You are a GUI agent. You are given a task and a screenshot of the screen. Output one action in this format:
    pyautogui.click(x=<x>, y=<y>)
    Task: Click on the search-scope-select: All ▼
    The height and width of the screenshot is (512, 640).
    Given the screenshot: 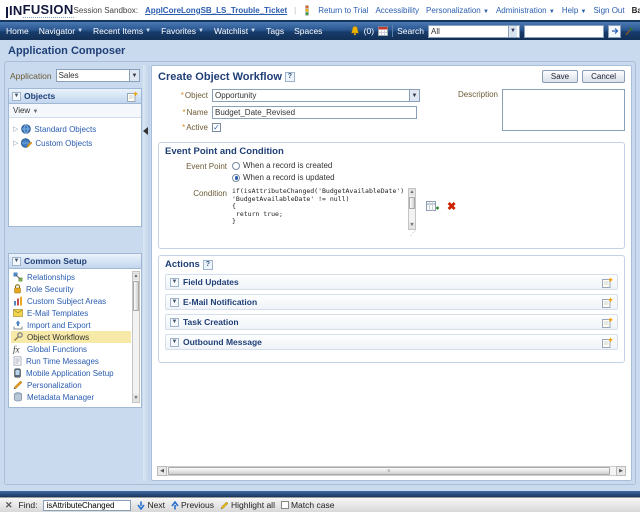 What is the action you would take?
    pyautogui.click(x=474, y=31)
    